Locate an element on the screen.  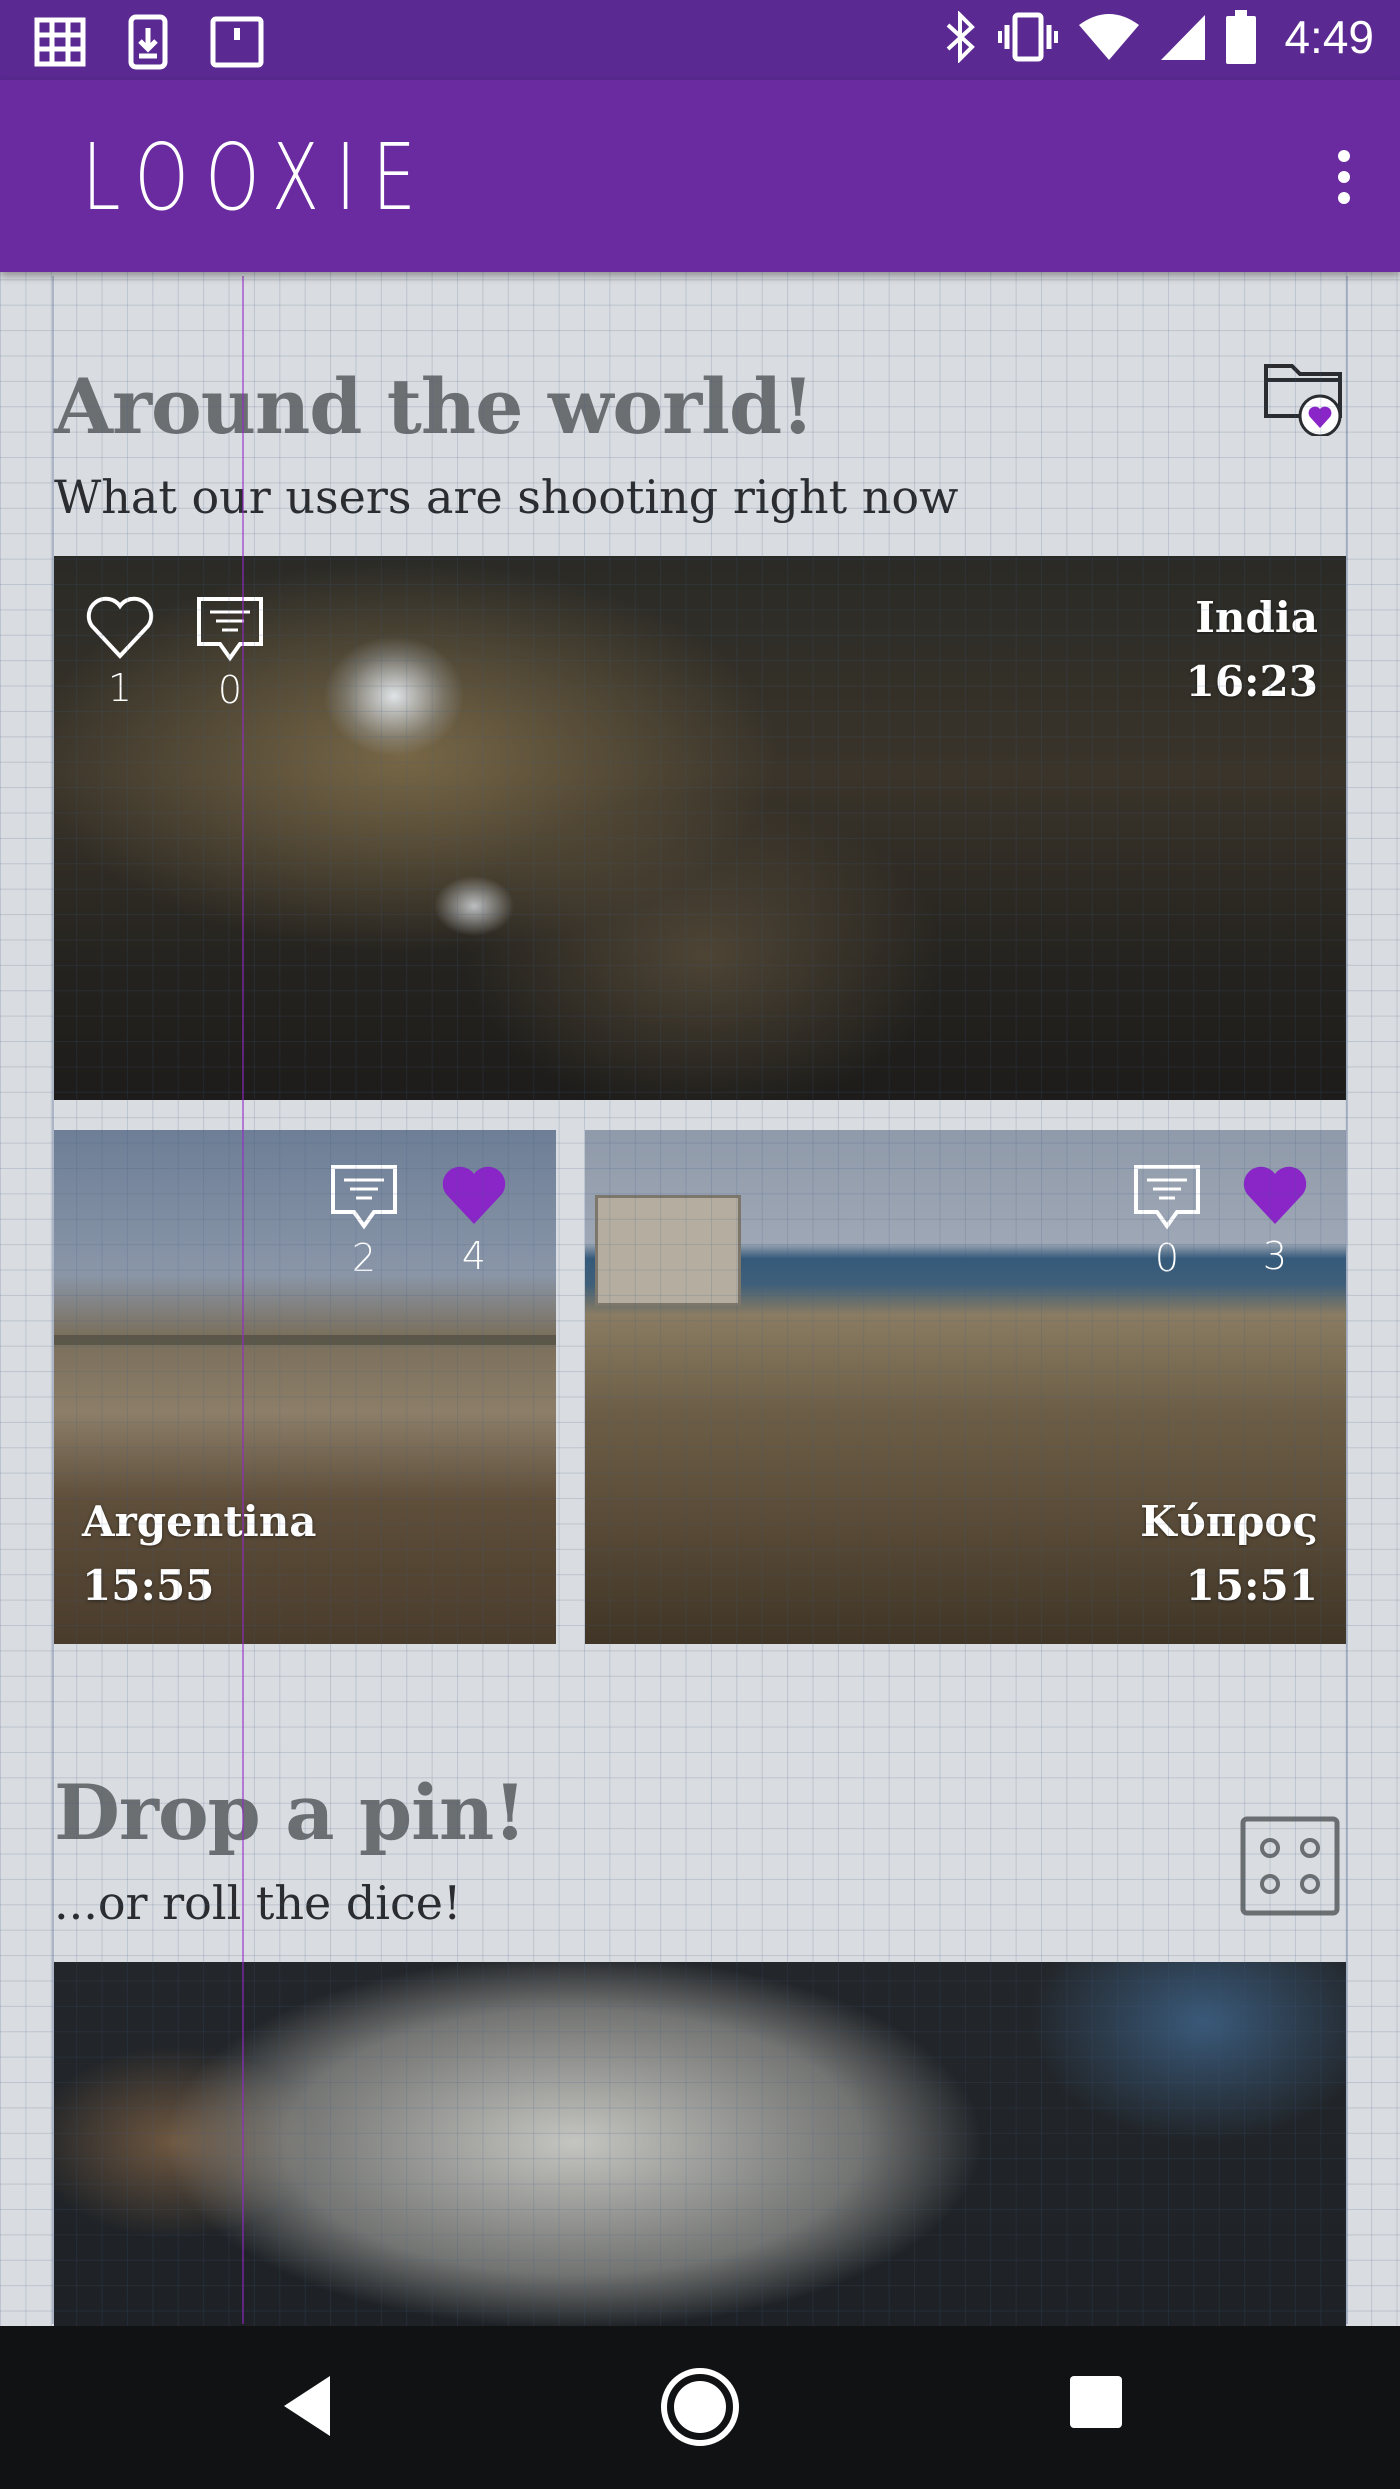
photo-time: 15:55 is located at coordinates (148, 1585).